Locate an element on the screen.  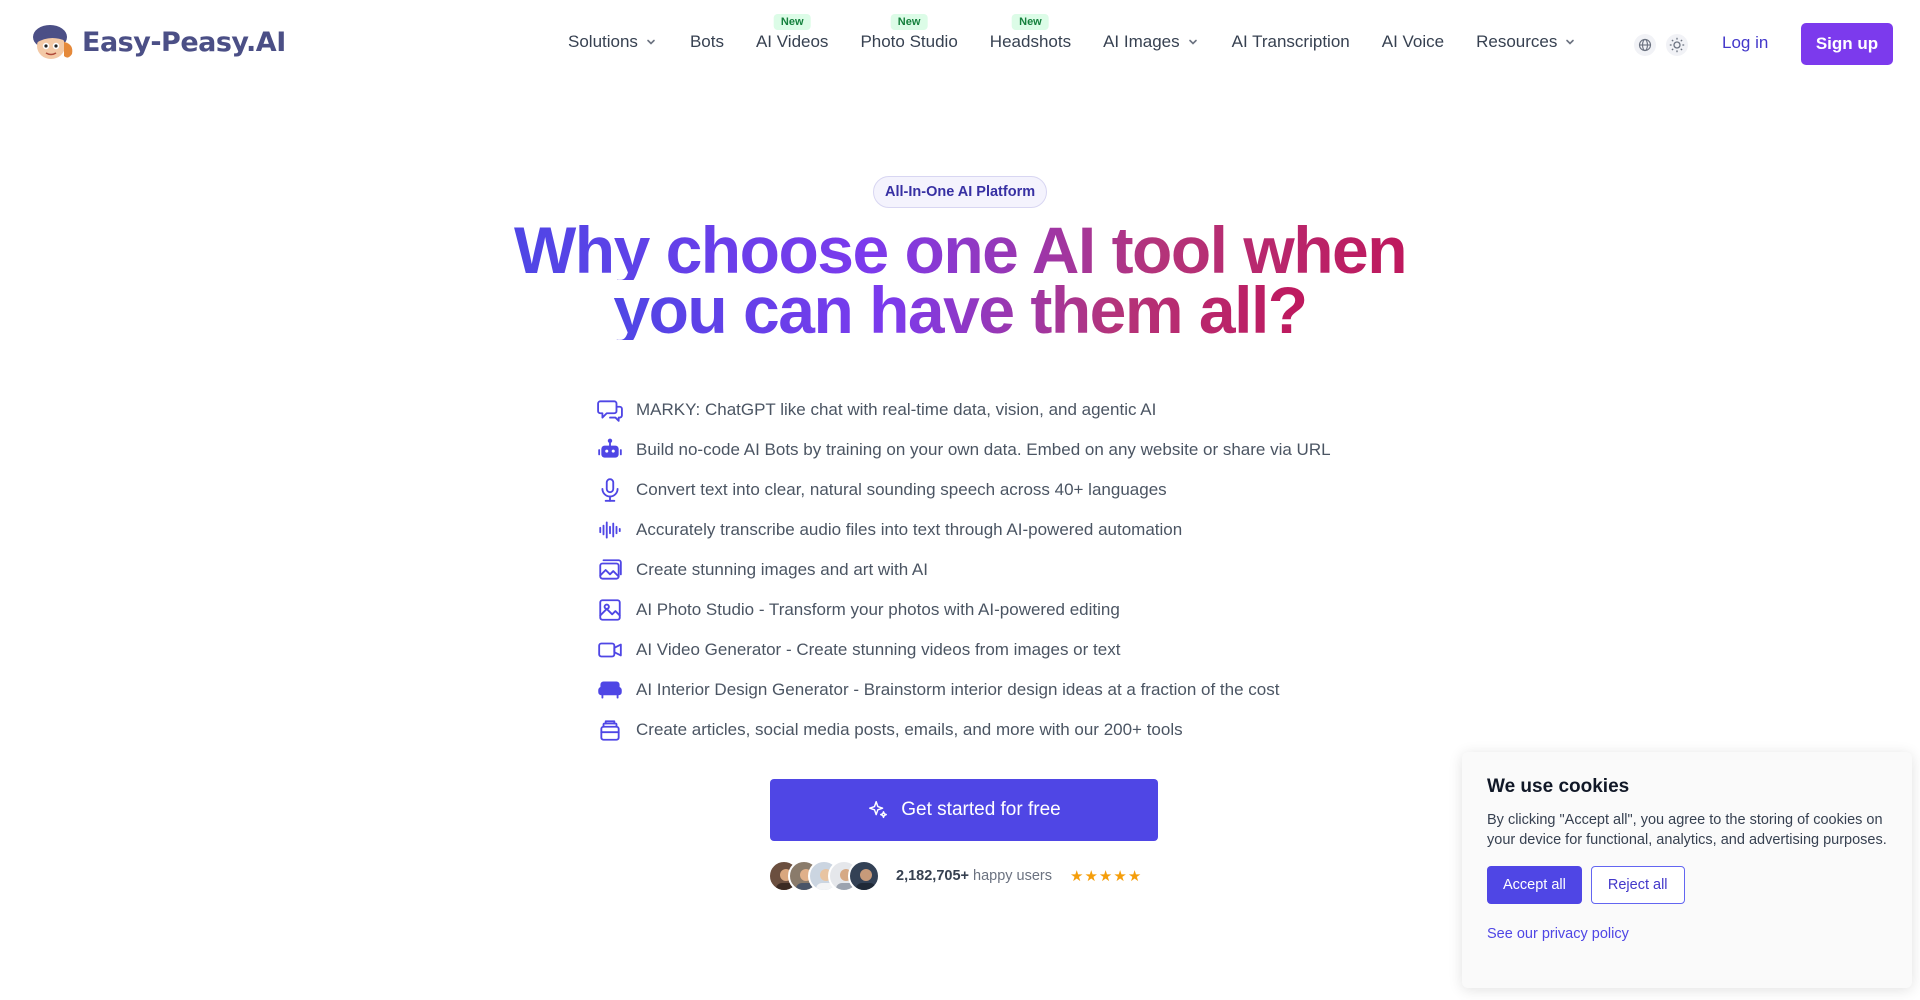
reject-all-button: Reject all is located at coordinates (1637, 885).